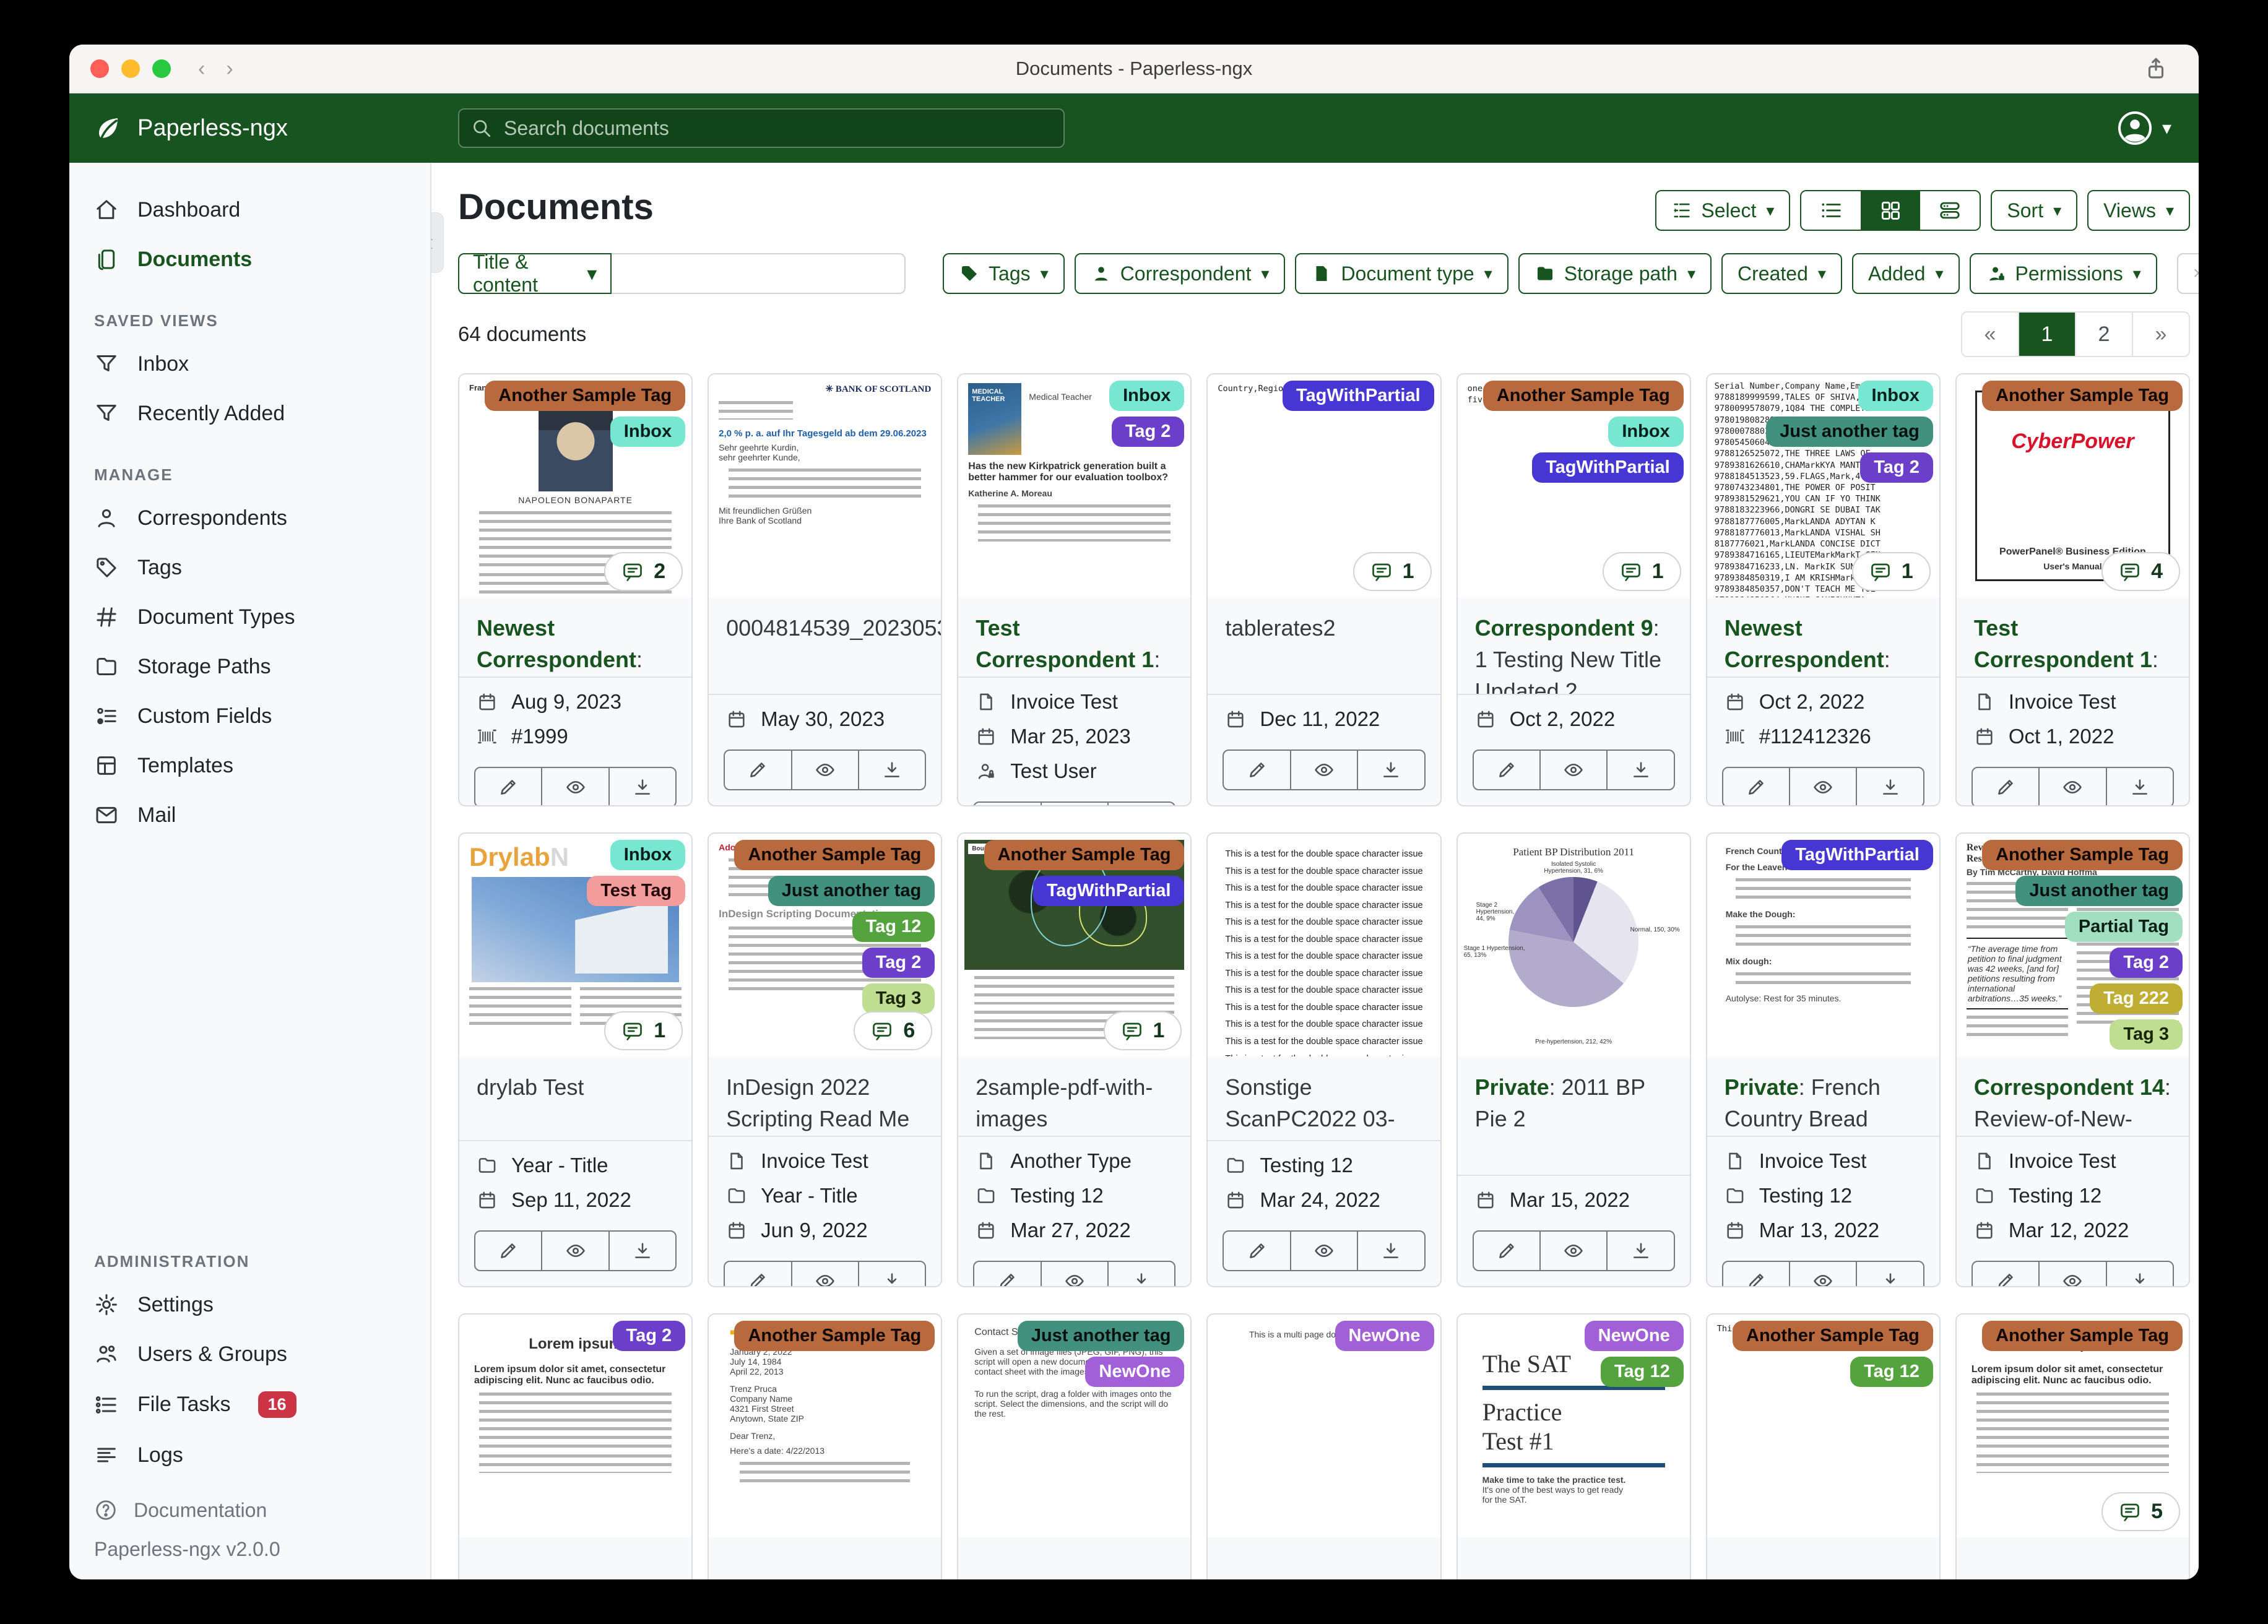 This screenshot has width=2268, height=1624. Describe the element at coordinates (2138, 210) in the screenshot. I see `views-button: Views ▾` at that location.